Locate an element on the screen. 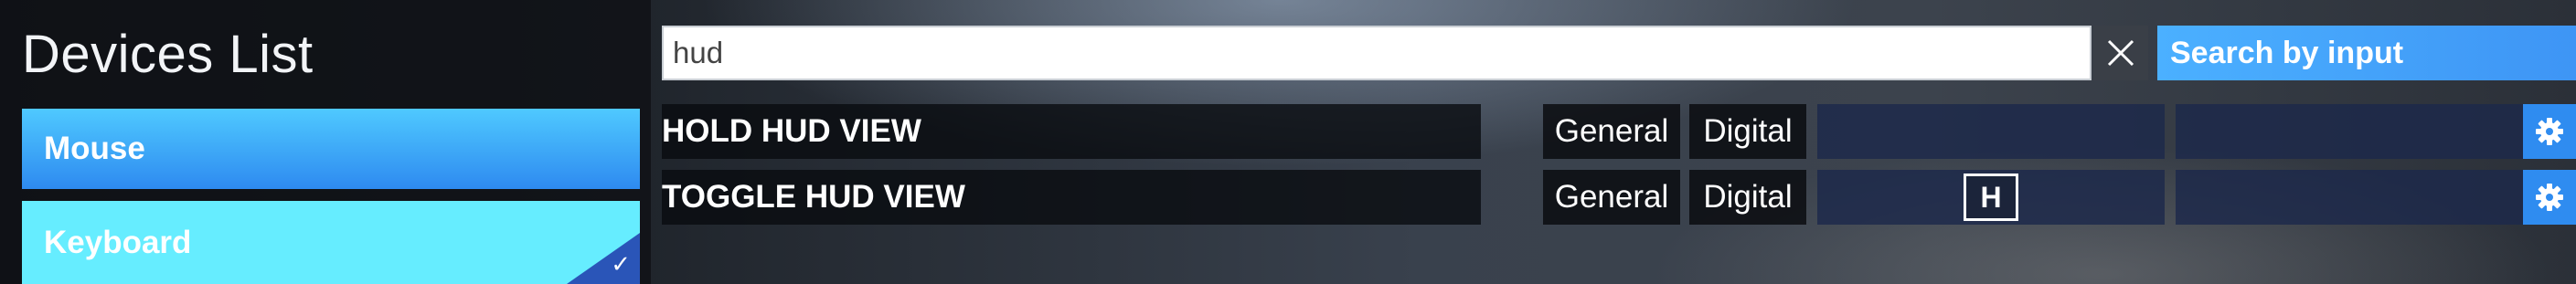 Image resolution: width=2576 pixels, height=284 pixels. key-binding-badge: H is located at coordinates (1991, 197).